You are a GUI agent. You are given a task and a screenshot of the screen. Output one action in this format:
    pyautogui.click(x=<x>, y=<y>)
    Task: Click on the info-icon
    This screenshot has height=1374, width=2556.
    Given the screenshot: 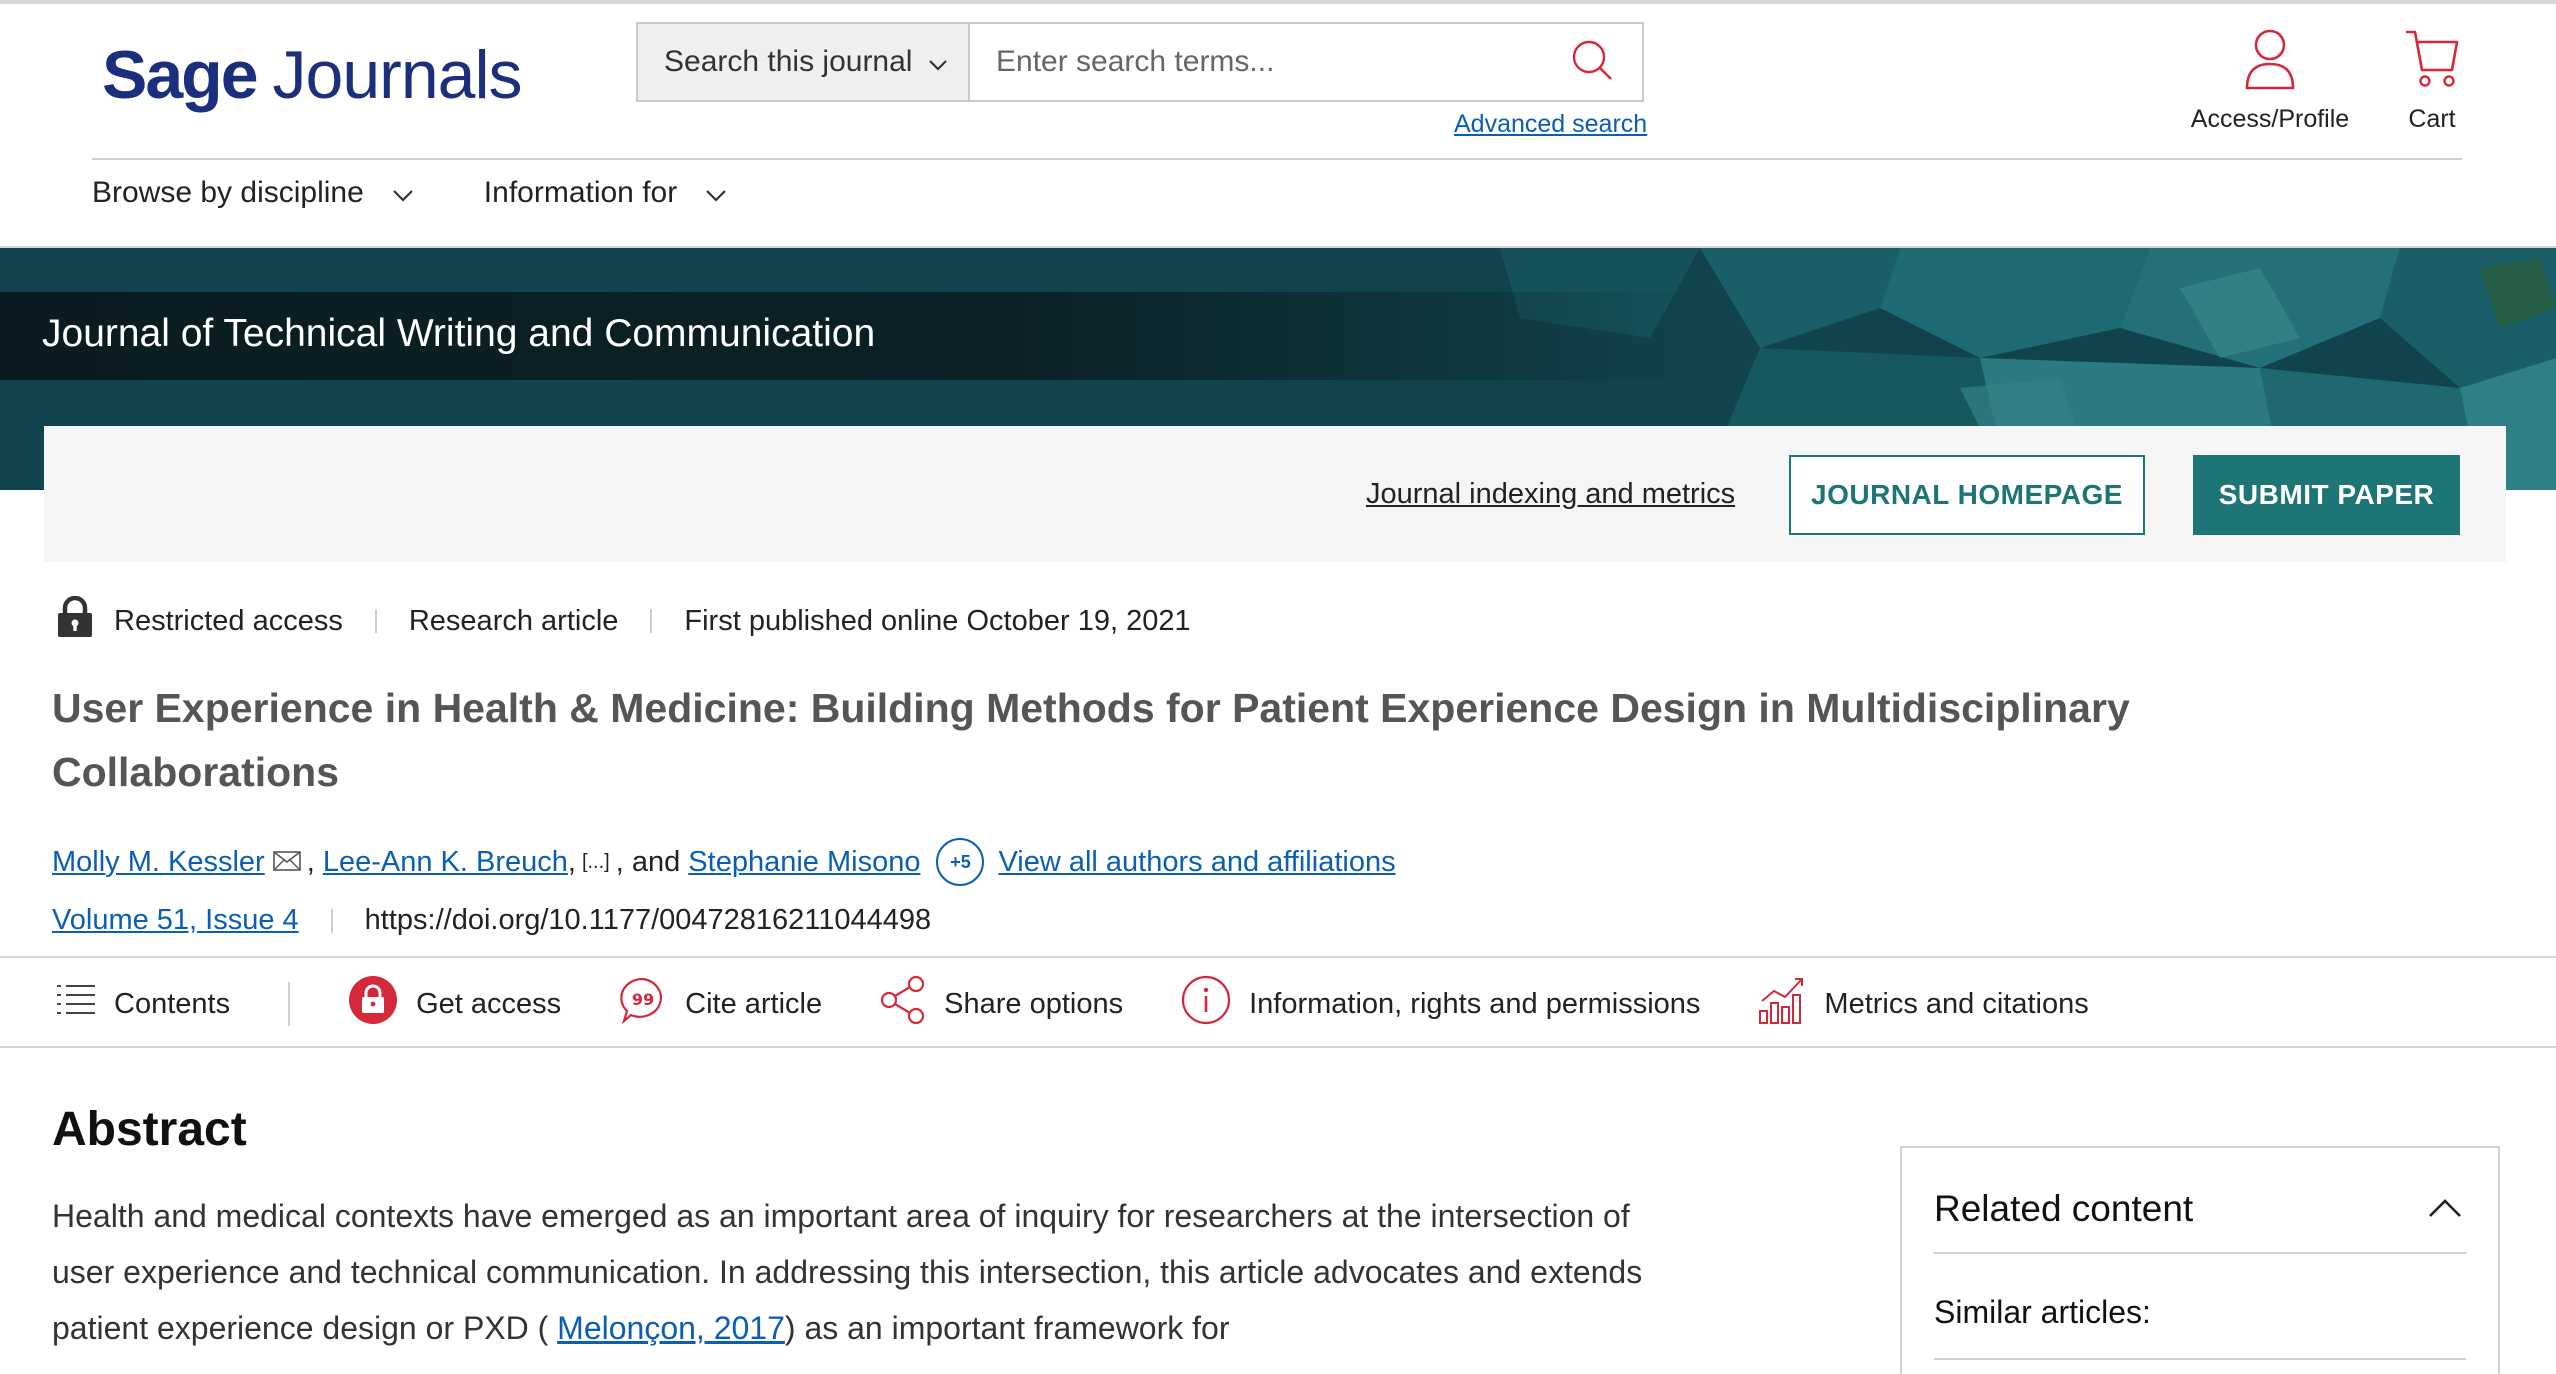 What is the action you would take?
    pyautogui.click(x=1206, y=1004)
    